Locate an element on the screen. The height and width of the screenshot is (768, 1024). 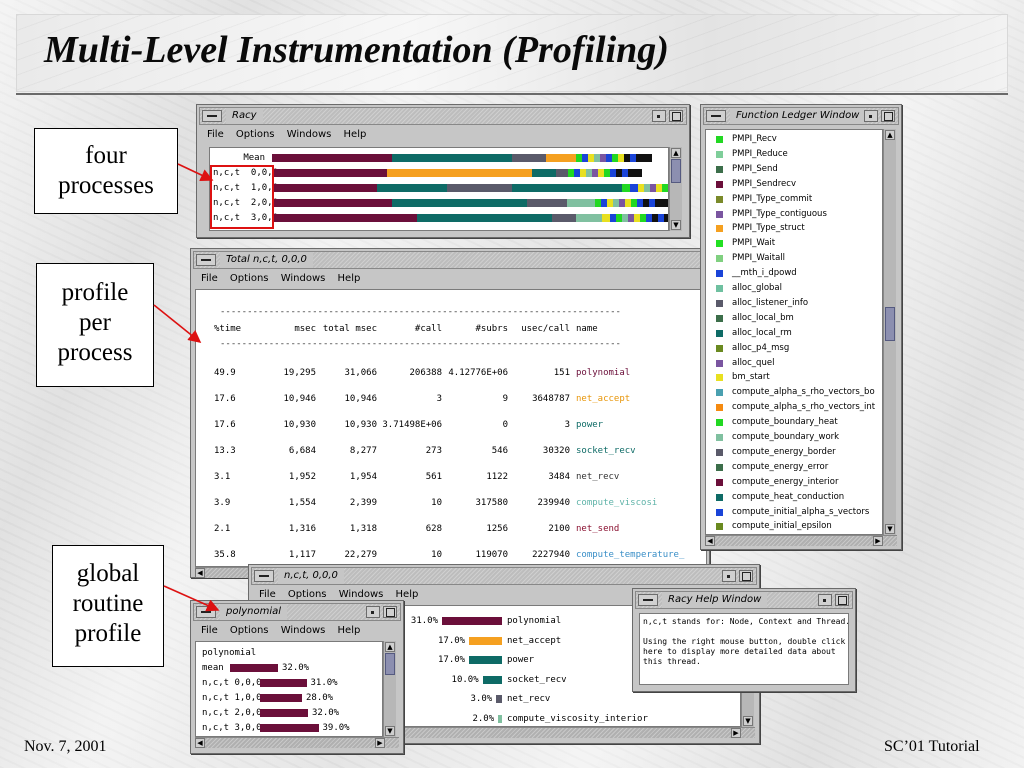
nct-titlebar: n,c,t, 0,0,0 is located at coordinates (504, 576).